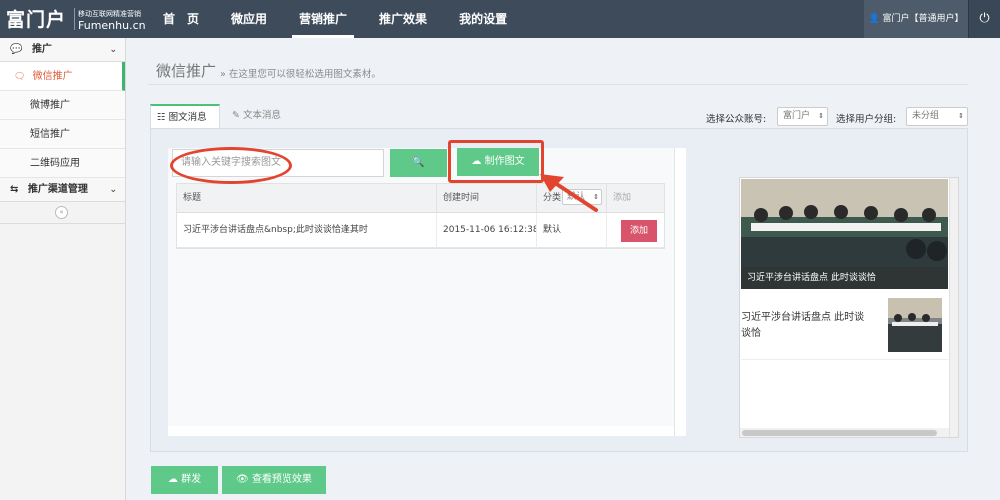  What do you see at coordinates (41, 49) in the screenshot?
I see `sidebar-group-label: 推广` at bounding box center [41, 49].